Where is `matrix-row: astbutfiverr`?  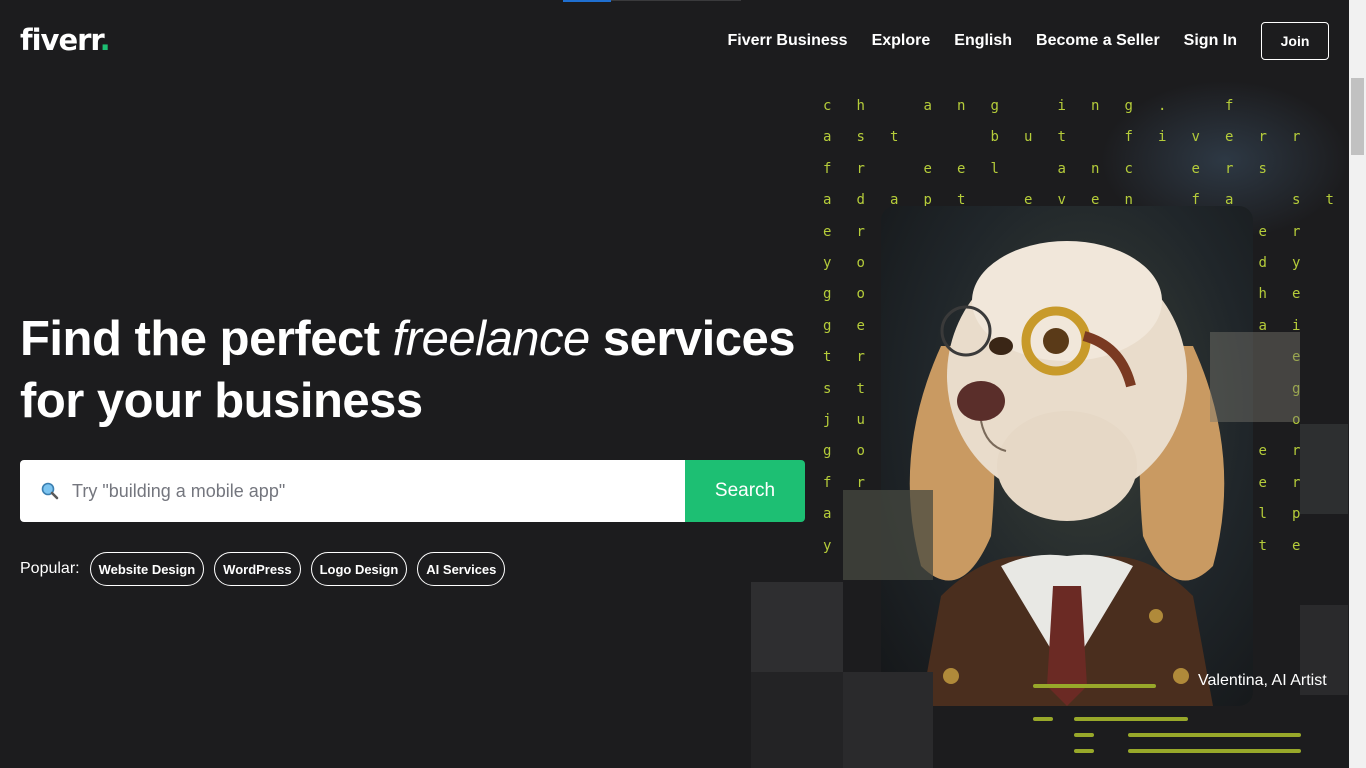
matrix-row: astbutfiverr is located at coordinates (1075, 139).